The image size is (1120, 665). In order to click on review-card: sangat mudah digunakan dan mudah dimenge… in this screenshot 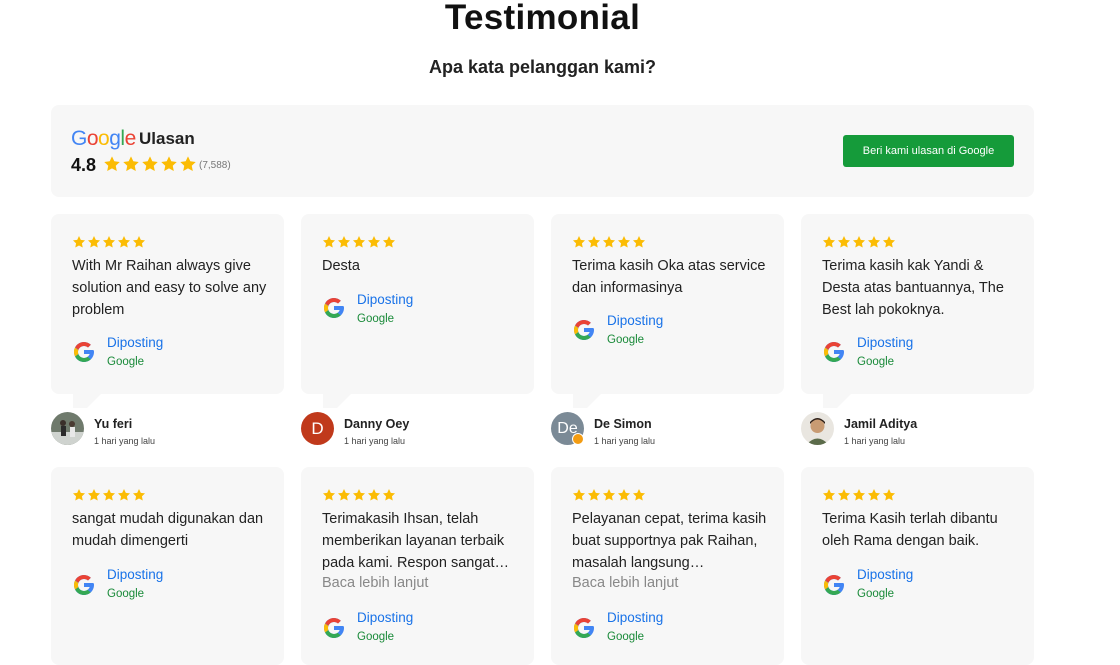, I will do `click(167, 566)`.